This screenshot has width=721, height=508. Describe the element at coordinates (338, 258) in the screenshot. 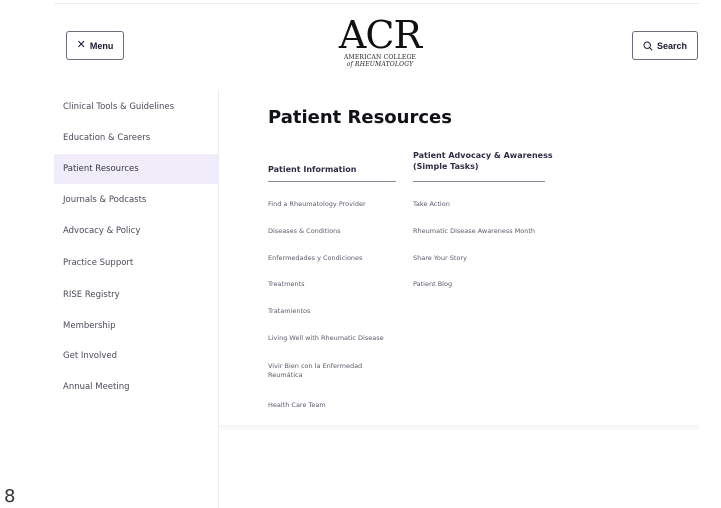

I see `link-enfermedades: Enfermedades y Condiciones` at that location.